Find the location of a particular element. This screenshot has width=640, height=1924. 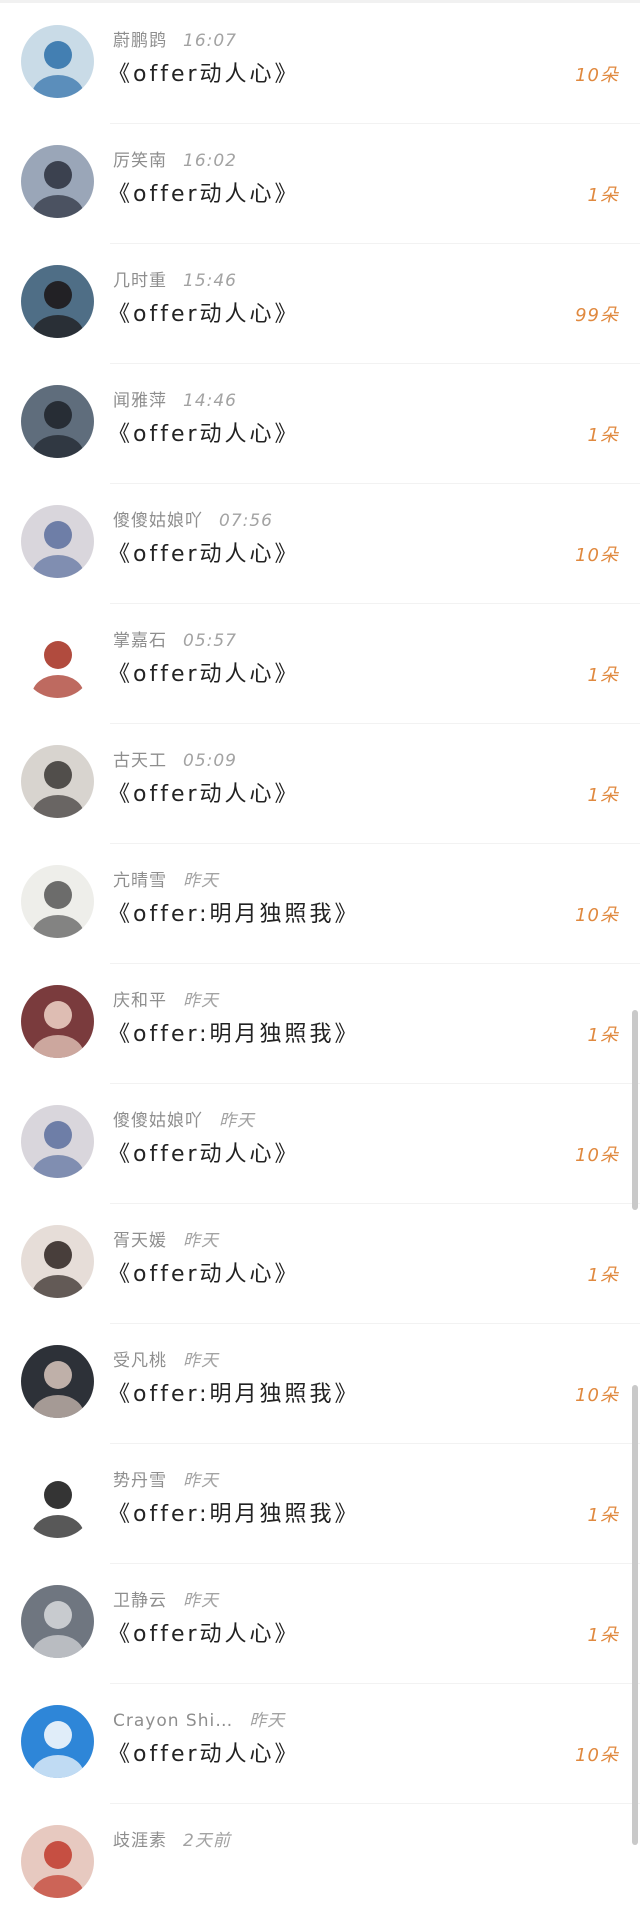

avatar-beach-figure is located at coordinates (57, 781).